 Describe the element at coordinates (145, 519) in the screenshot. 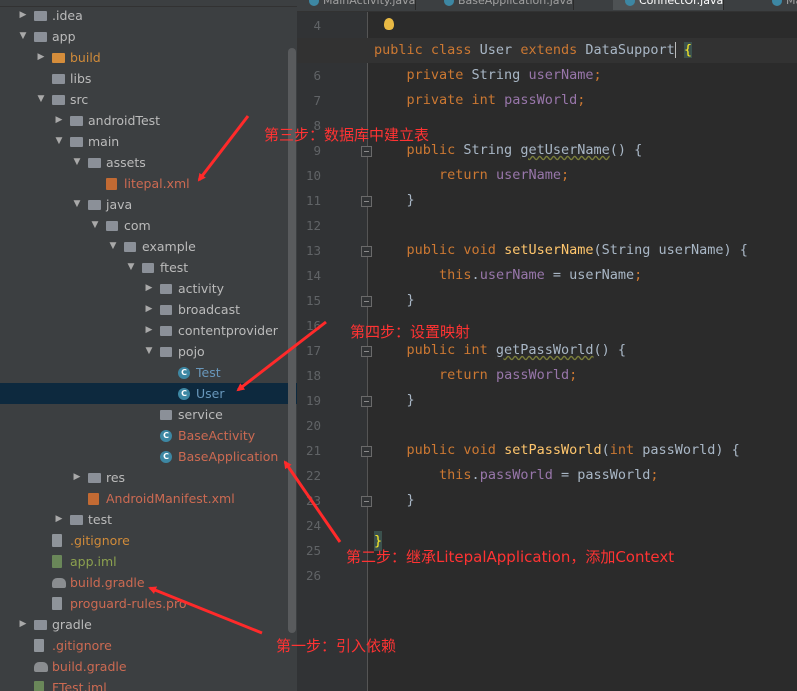

I see `tree-item: ▶ test` at that location.